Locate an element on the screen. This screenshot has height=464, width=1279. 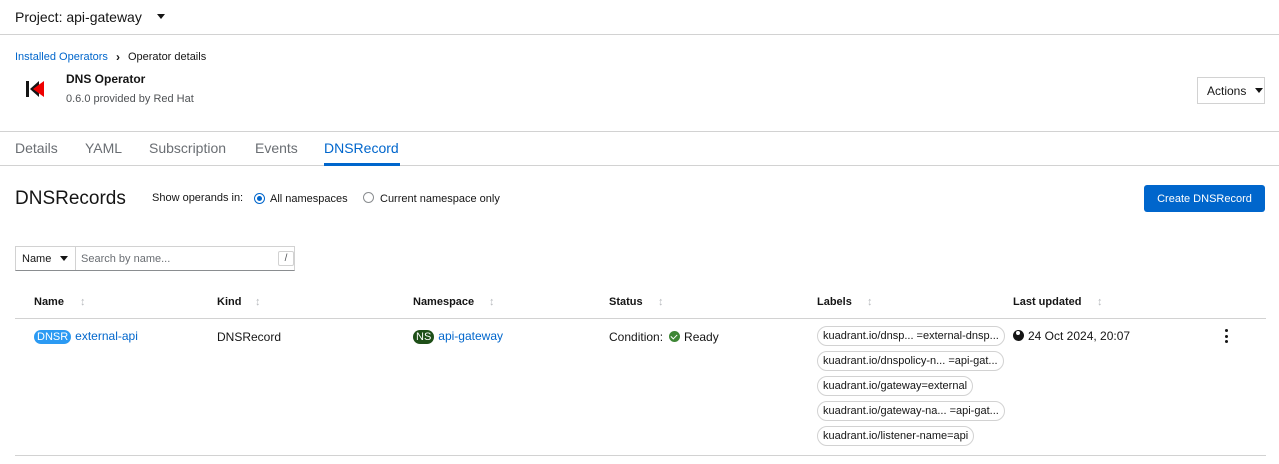
row-last-updated-cell: 24 Oct 2024, 20:07 is located at coordinates (1071, 336).